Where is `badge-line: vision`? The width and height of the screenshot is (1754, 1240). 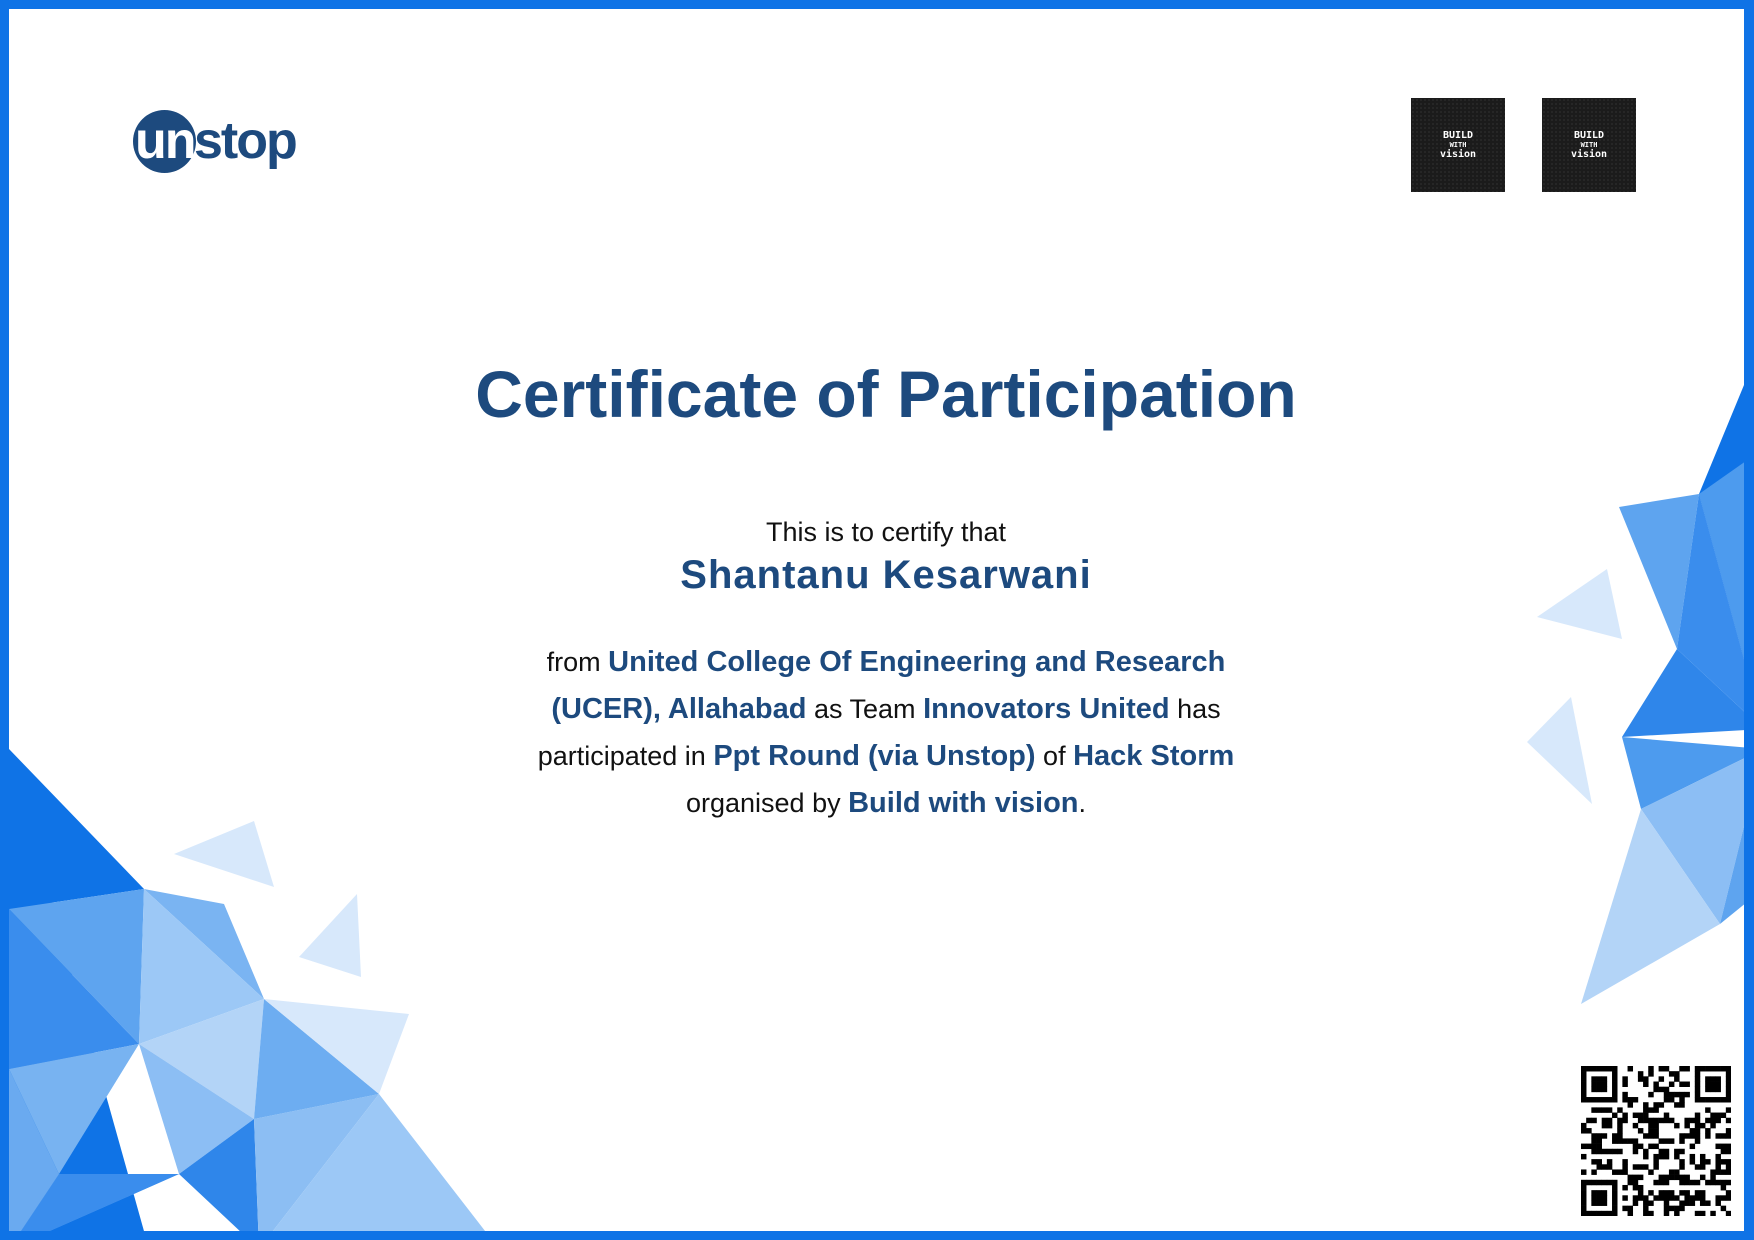
badge-line: vision is located at coordinates (1589, 154).